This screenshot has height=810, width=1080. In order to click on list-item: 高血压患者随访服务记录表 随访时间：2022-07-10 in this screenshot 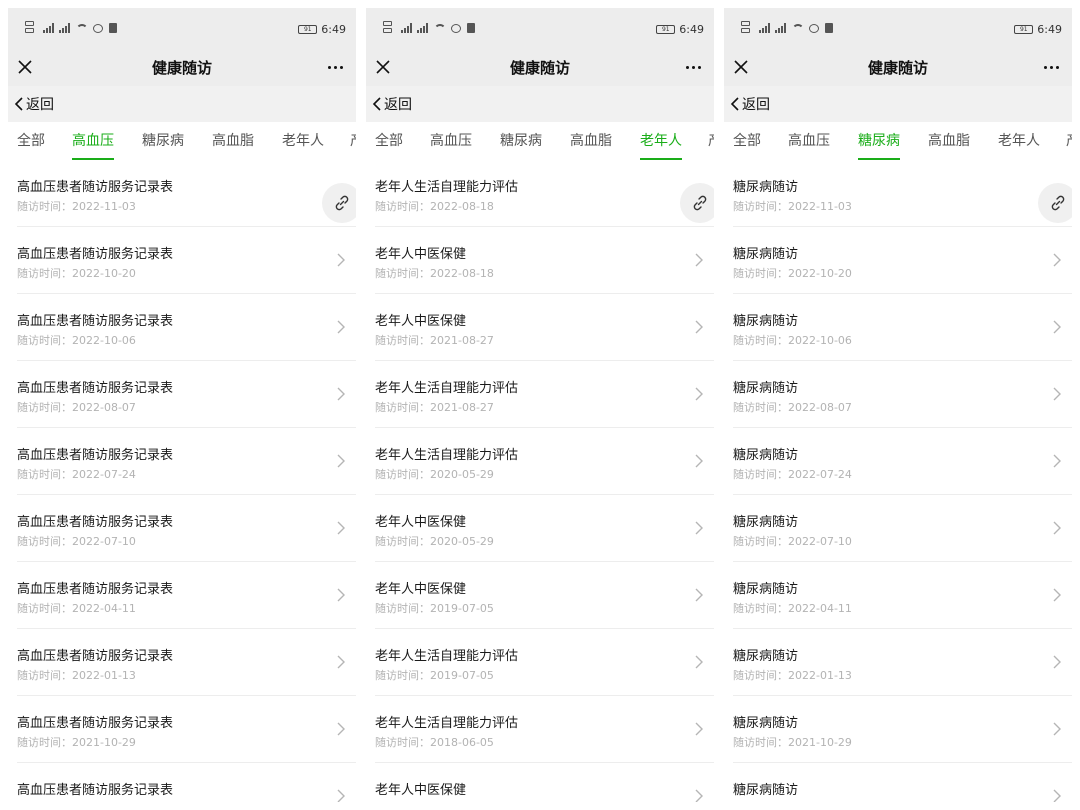, I will do `click(182, 528)`.